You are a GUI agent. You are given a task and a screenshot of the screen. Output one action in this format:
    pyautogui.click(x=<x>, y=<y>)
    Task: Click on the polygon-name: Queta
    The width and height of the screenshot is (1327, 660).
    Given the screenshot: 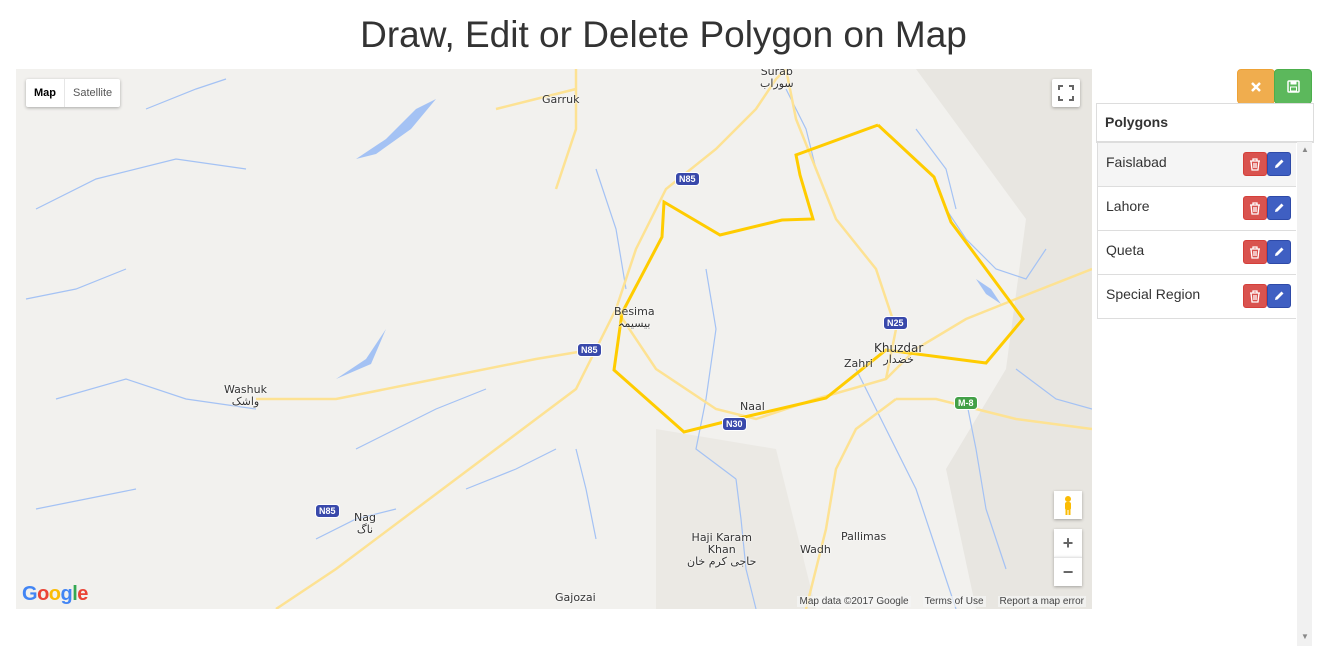 What is the action you would take?
    pyautogui.click(x=1125, y=250)
    